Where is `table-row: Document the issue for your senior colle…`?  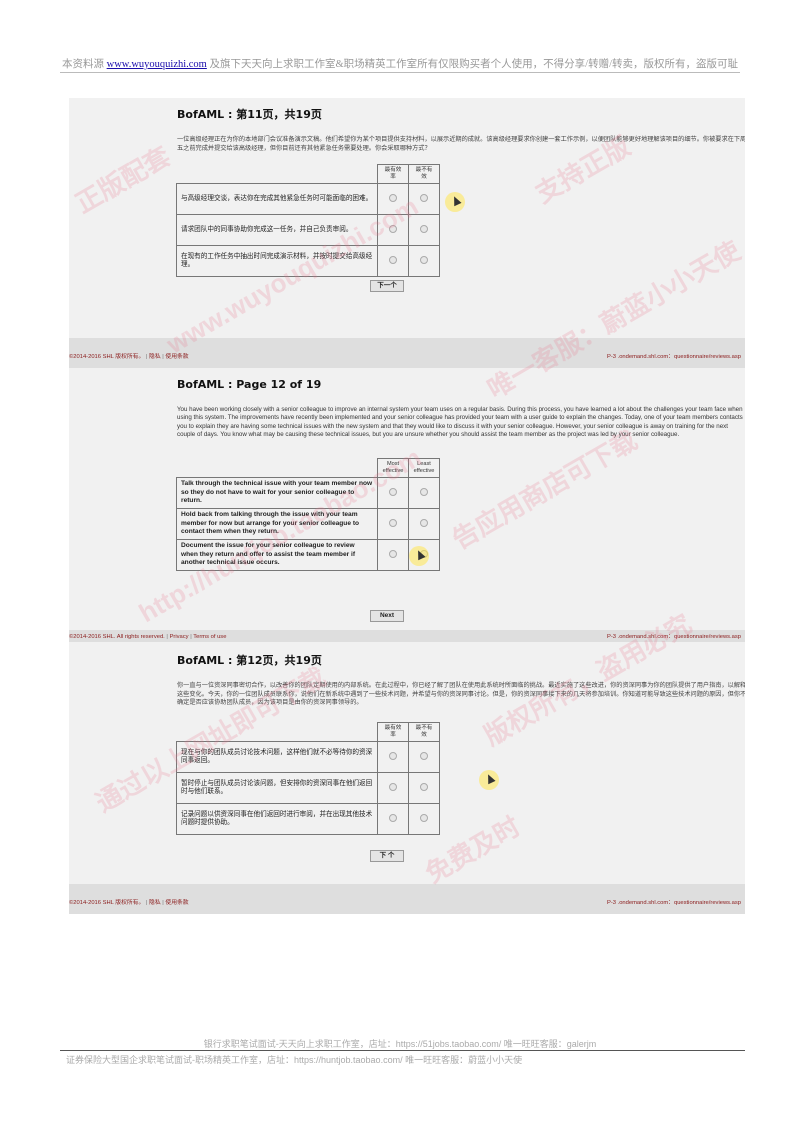
table-row: Document the issue for your senior colle… is located at coordinates (308, 555).